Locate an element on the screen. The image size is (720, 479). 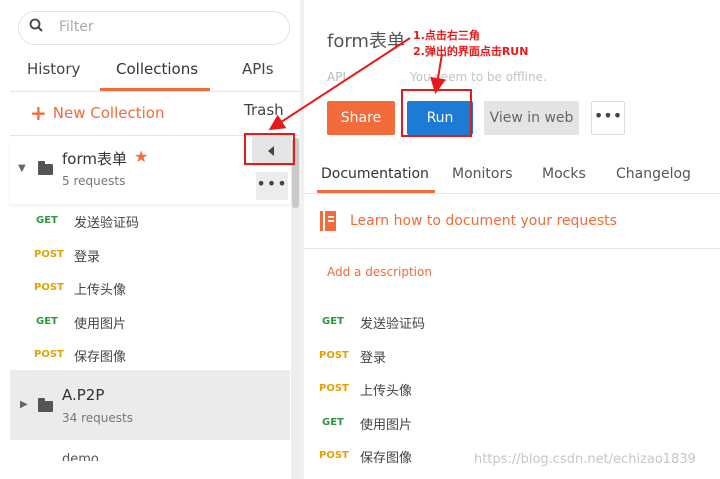
collection-name: A.P2P is located at coordinates (83, 395).